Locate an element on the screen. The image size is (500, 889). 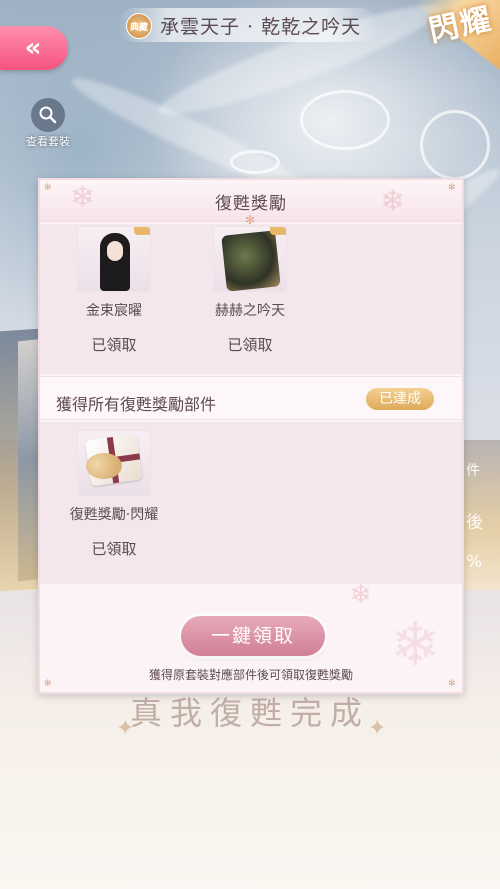
top-bar: 閃耀 « 典藏 承雲天子 · 乾乾之吟天 is located at coordinates (250, 35).